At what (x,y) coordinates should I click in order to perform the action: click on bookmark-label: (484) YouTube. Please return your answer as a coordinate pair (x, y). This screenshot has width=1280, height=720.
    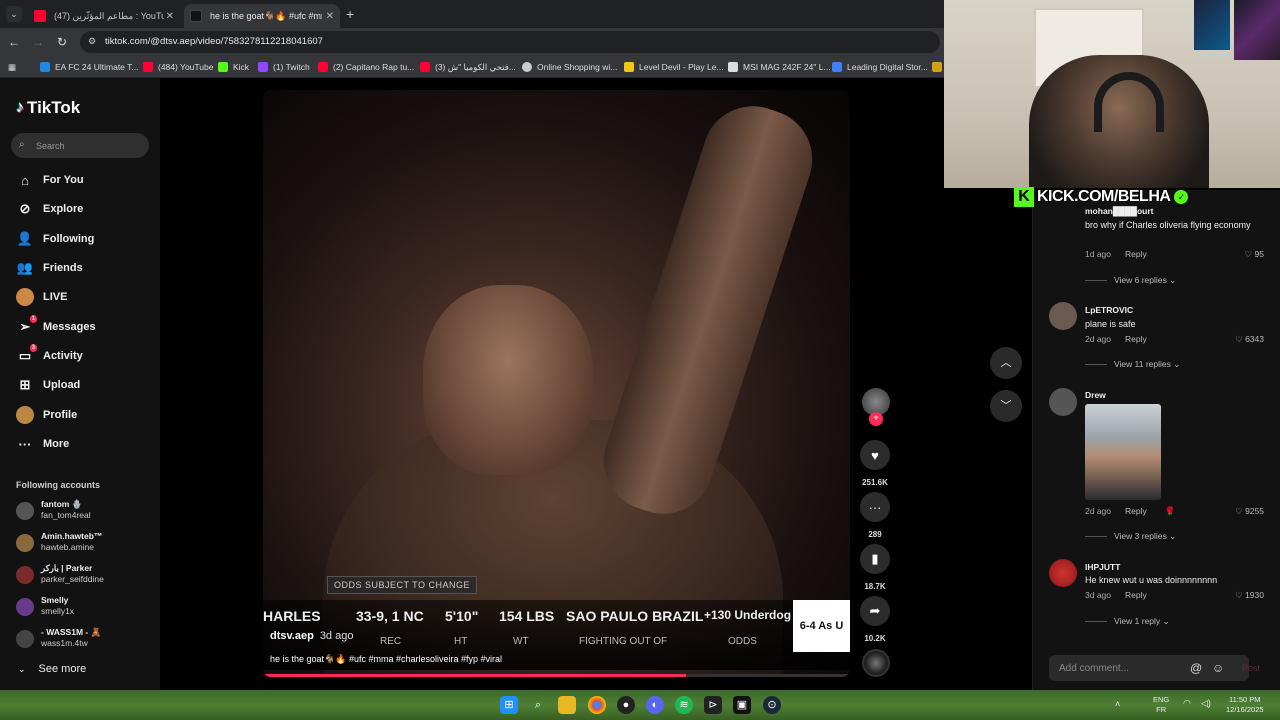
    Looking at the image, I should click on (186, 67).